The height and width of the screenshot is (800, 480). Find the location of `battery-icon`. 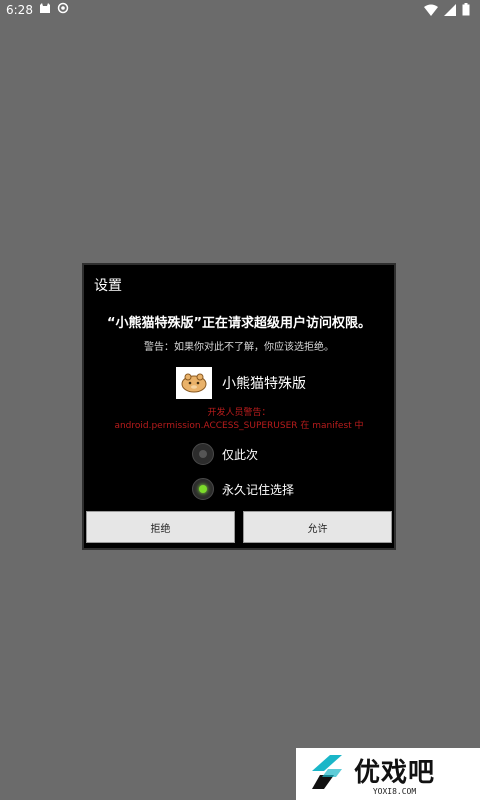

battery-icon is located at coordinates (466, 11).